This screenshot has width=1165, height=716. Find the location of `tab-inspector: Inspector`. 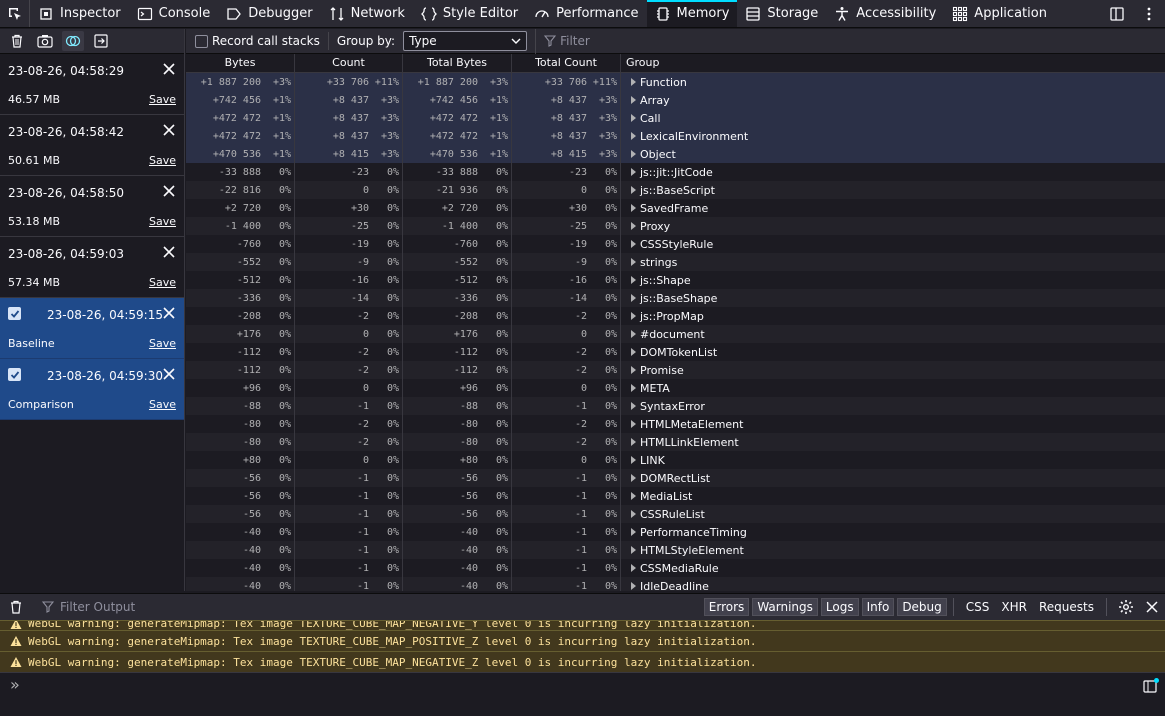

tab-inspector: Inspector is located at coordinates (79, 13).